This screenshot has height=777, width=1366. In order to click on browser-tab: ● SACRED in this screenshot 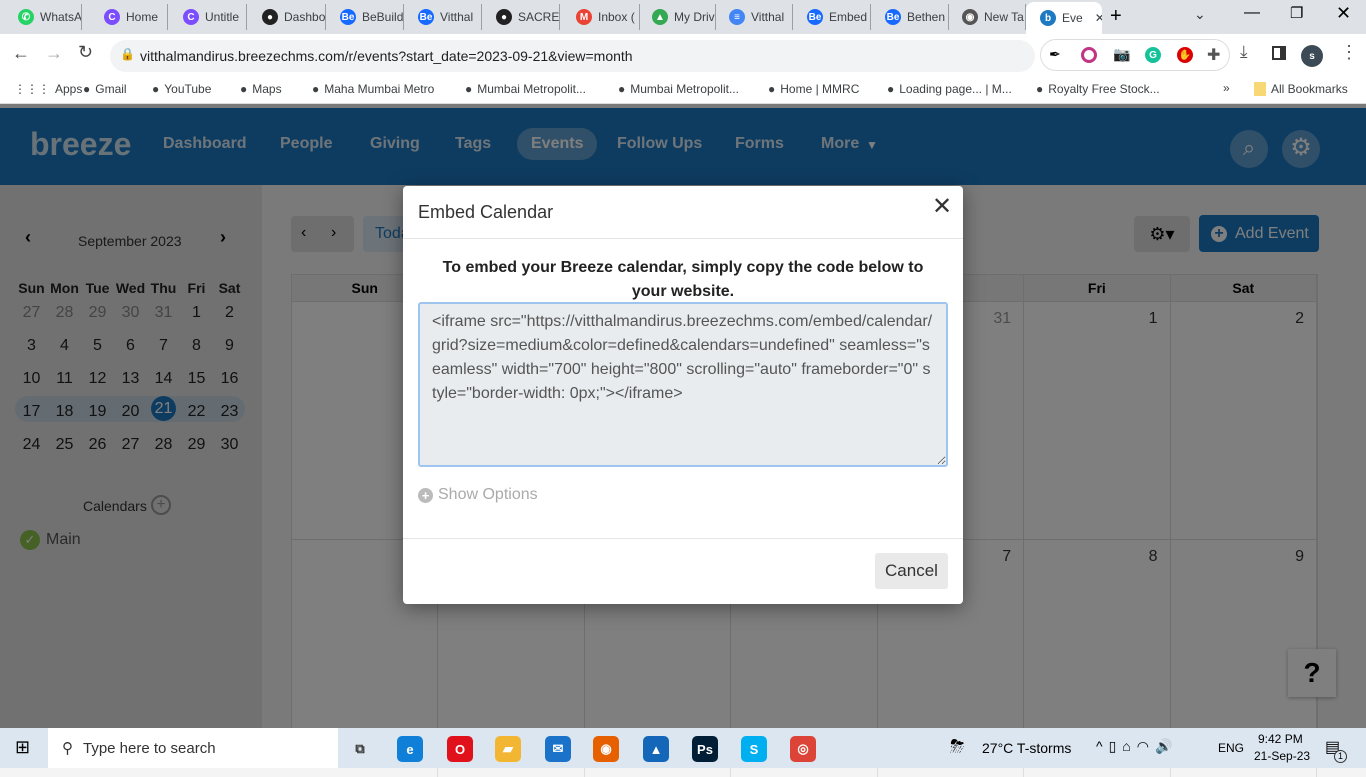, I will do `click(521, 17)`.